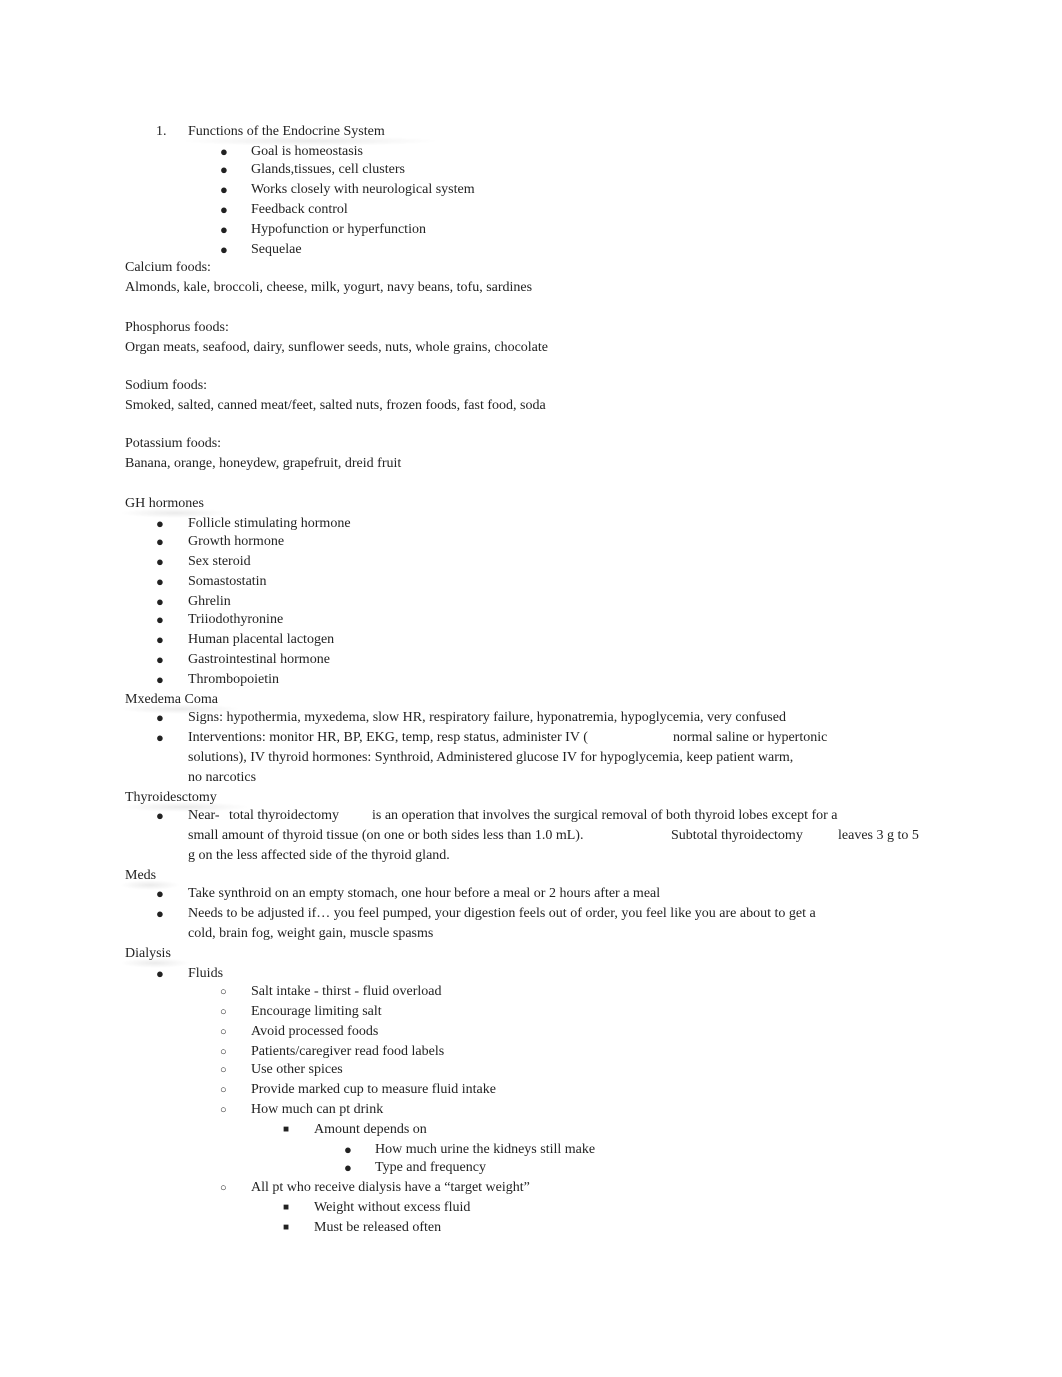  Describe the element at coordinates (370, 1129) in the screenshot. I see `list-item: Amount depends on` at that location.